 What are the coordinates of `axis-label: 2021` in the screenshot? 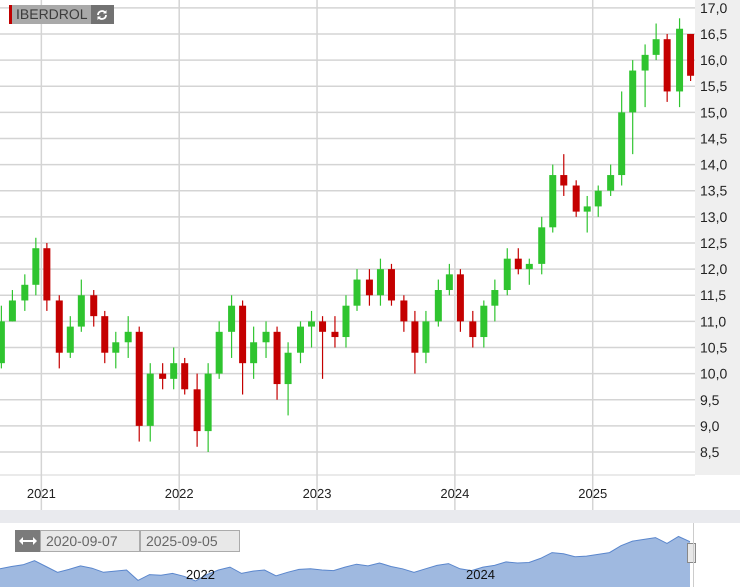 It's located at (41, 493).